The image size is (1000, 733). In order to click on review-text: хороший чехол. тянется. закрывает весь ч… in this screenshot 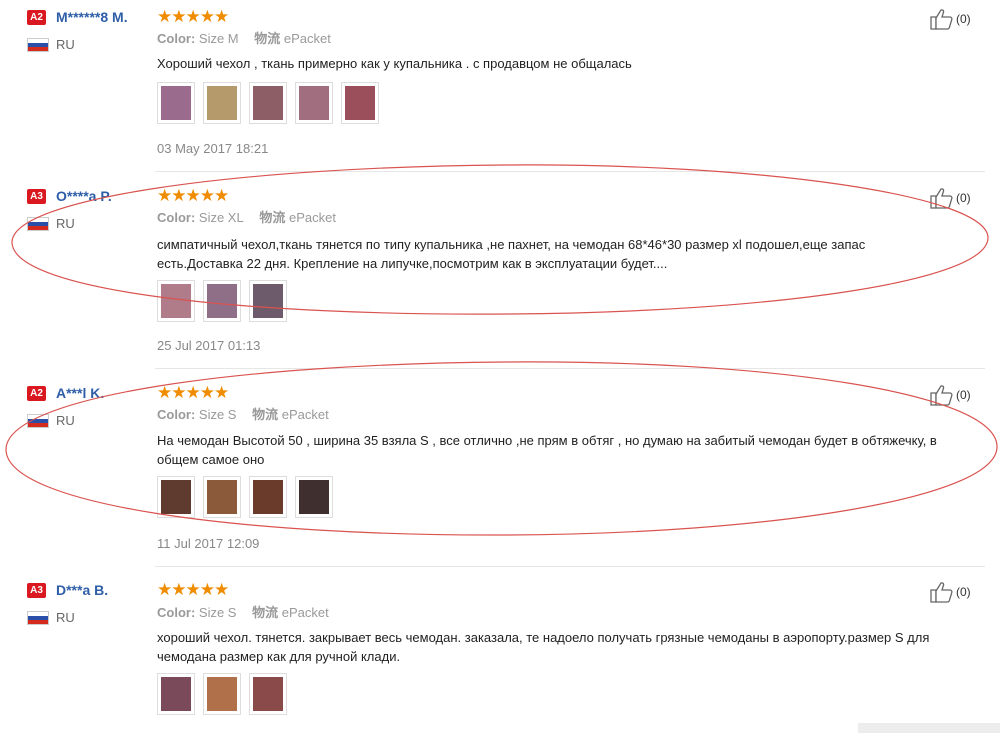, I will do `click(543, 647)`.